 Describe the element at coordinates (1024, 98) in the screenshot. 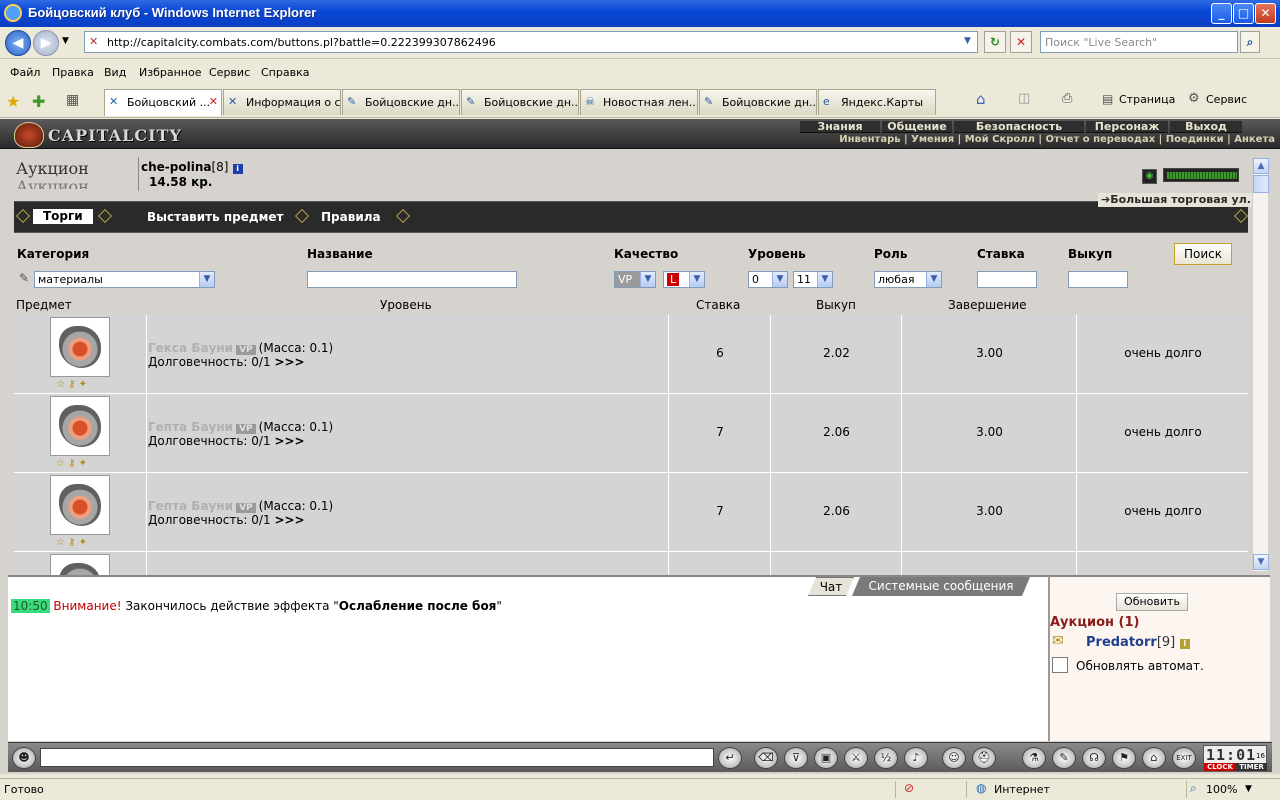

I see `feeds-icon: ◫` at that location.